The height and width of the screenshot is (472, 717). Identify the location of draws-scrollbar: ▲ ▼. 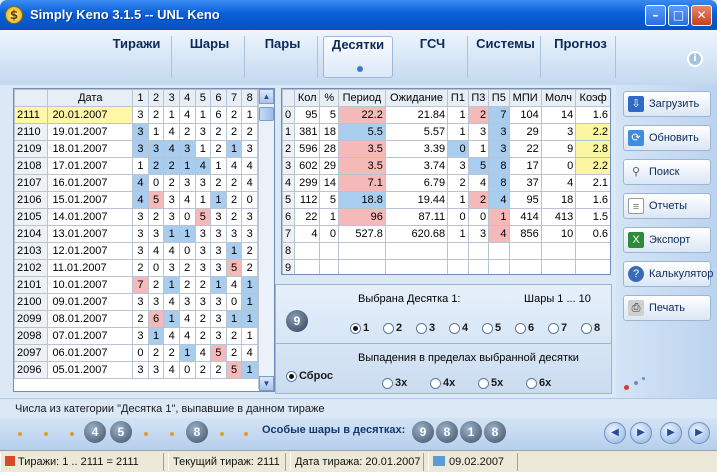
(266, 240).